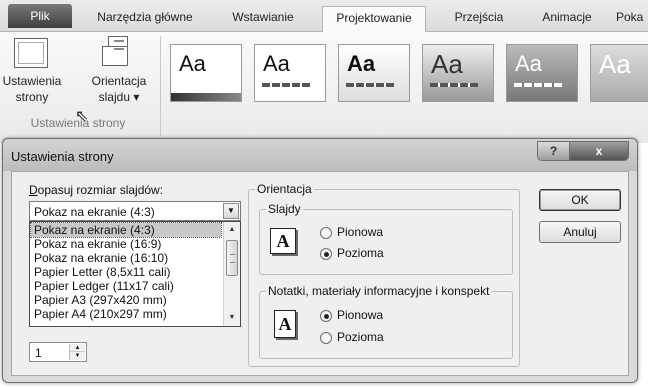 Image resolution: width=648 pixels, height=387 pixels. What do you see at coordinates (32, 81) in the screenshot?
I see `page-setup-label-1: Ustawienia` at bounding box center [32, 81].